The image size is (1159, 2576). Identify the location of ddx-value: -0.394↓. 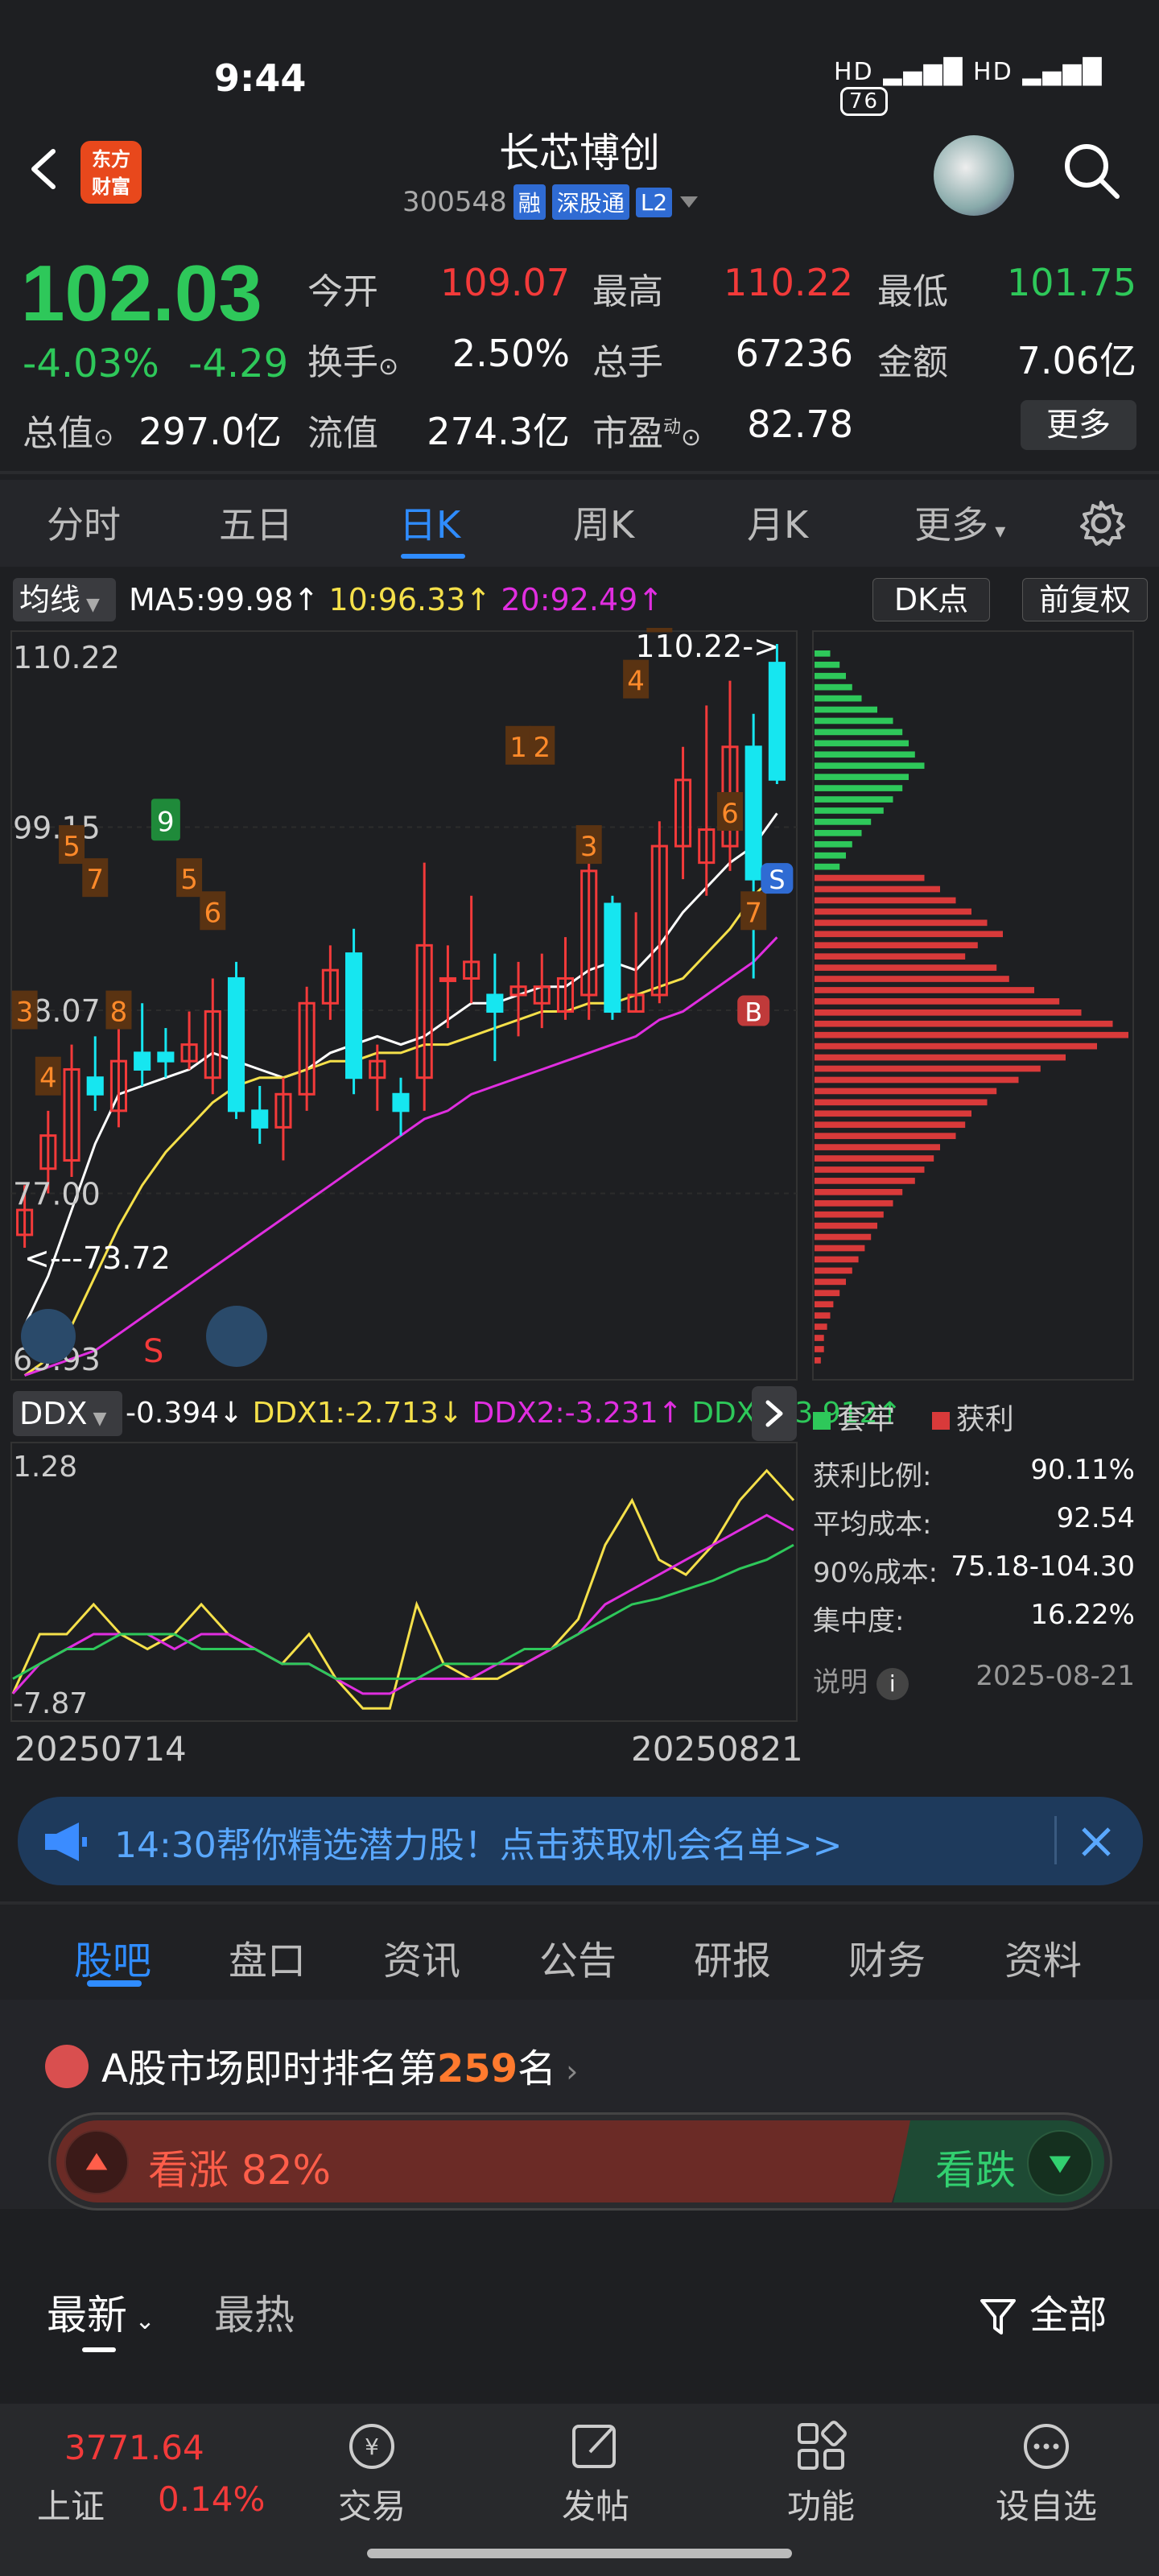
(185, 1413).